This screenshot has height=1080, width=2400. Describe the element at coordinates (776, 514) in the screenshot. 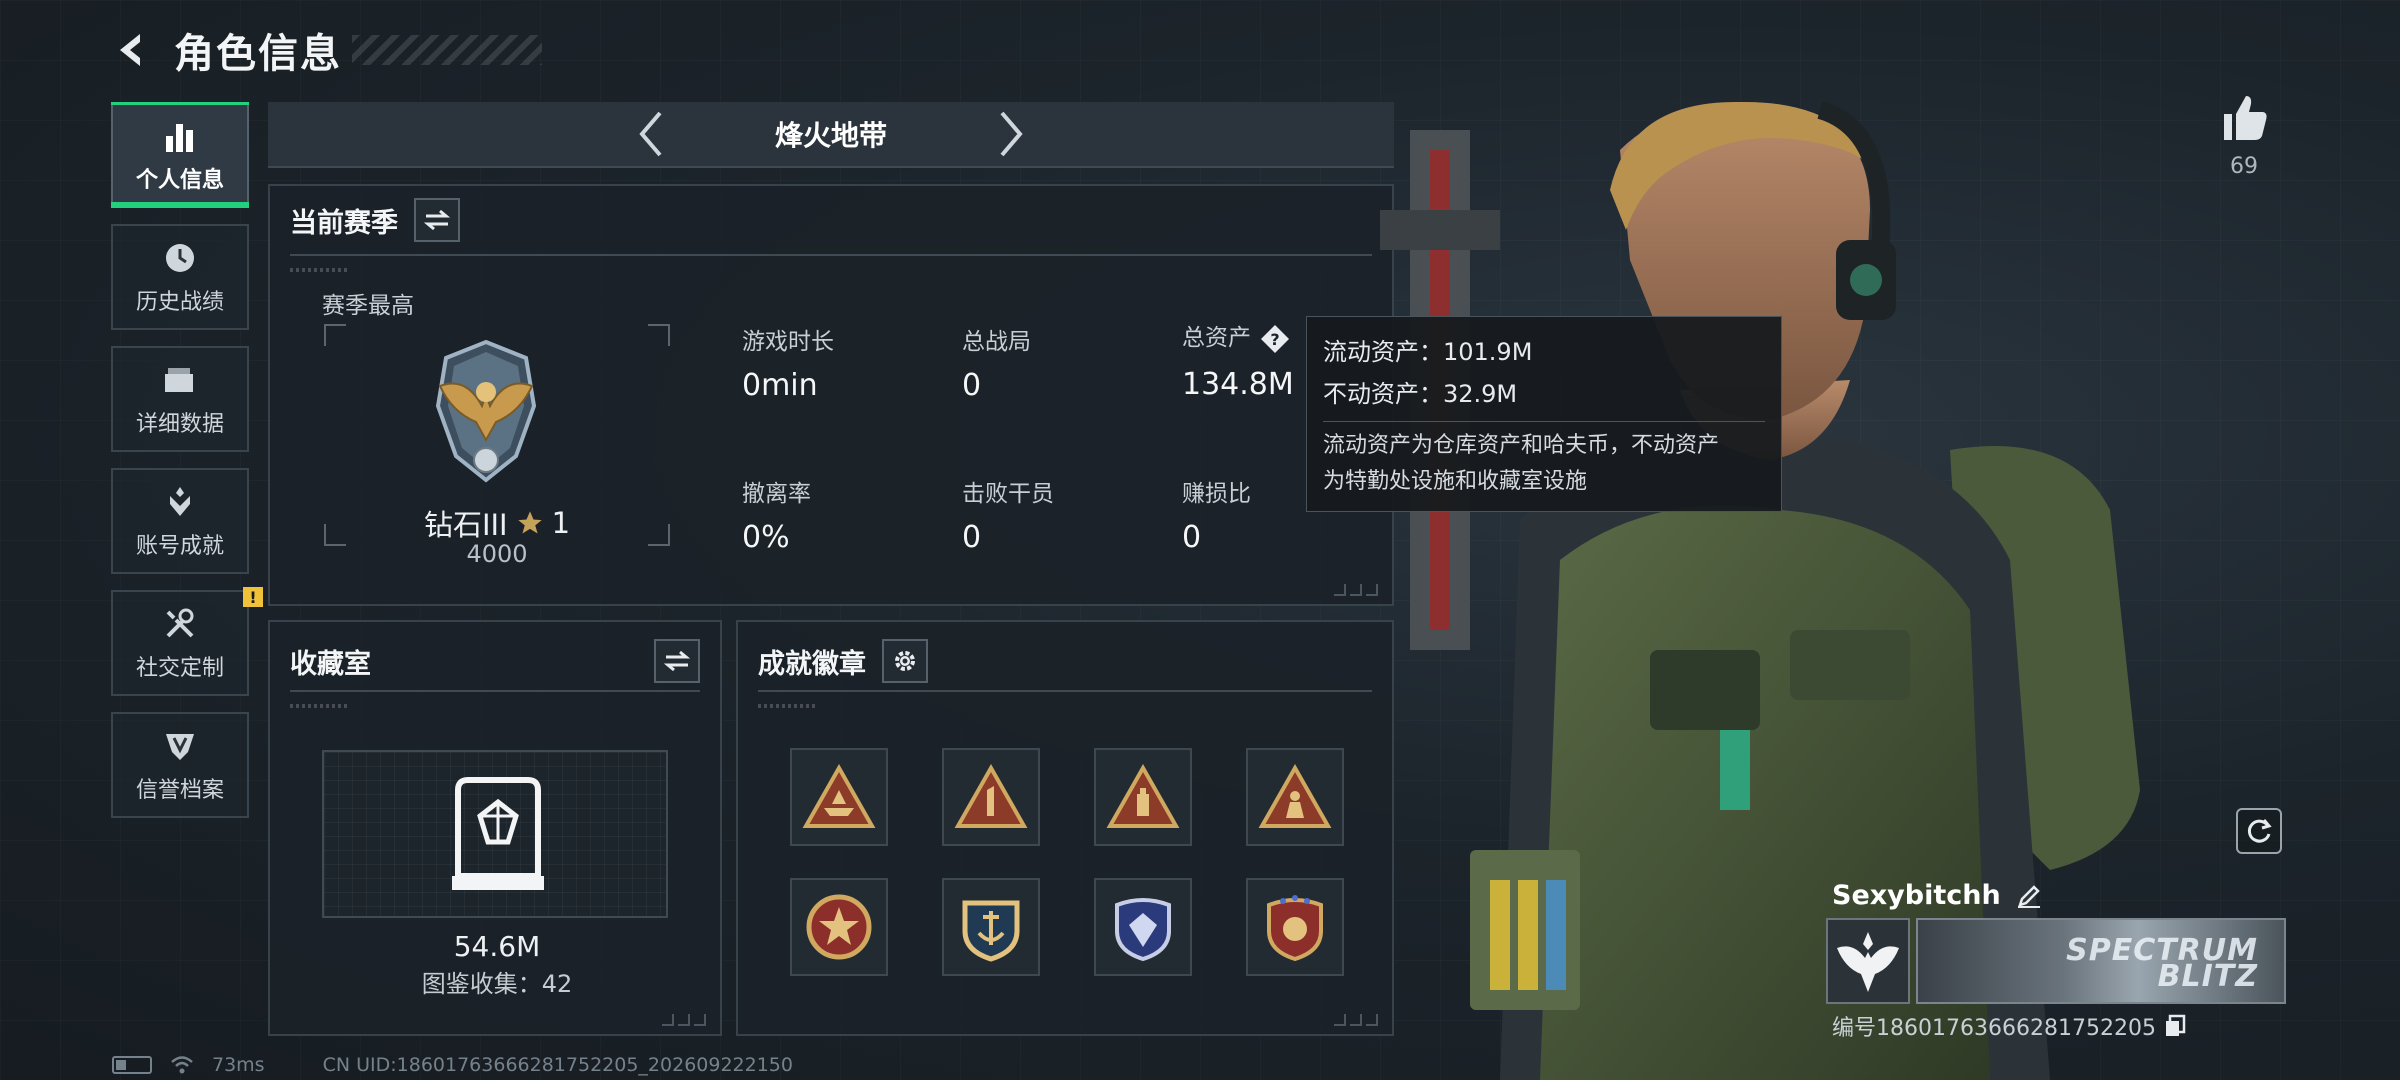

I see `stat-extraction-rate: 撤离率 0%` at that location.